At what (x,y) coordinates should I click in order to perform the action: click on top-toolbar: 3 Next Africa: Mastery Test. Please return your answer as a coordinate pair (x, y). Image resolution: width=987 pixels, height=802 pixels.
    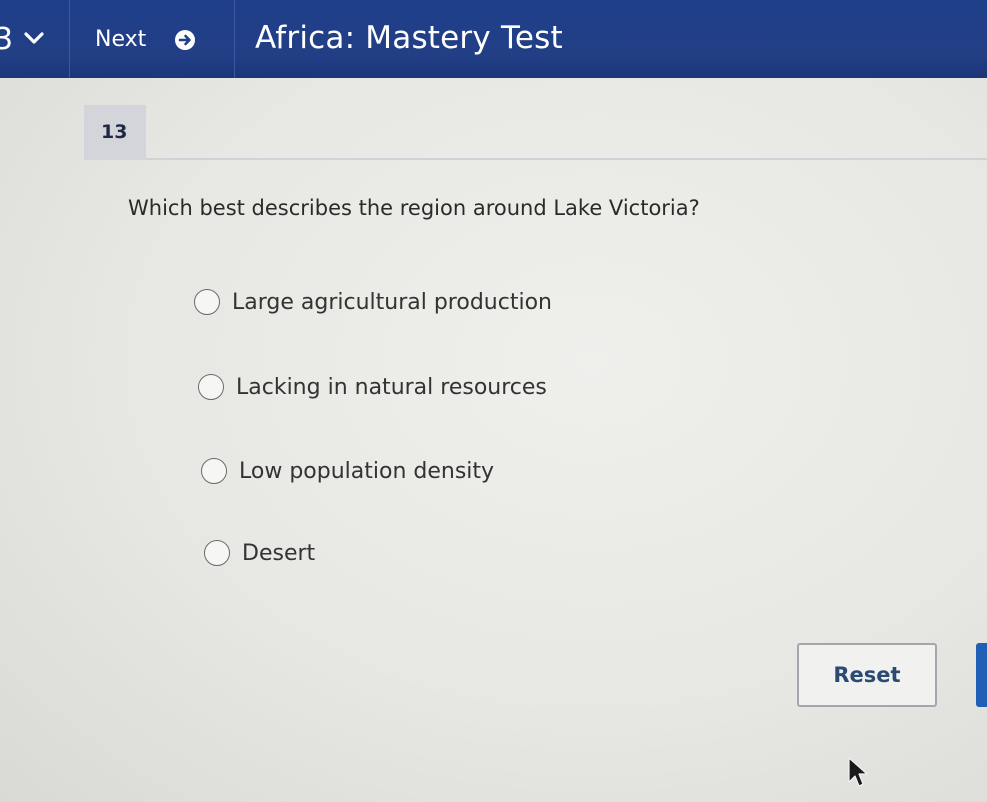
    Looking at the image, I should click on (493, 39).